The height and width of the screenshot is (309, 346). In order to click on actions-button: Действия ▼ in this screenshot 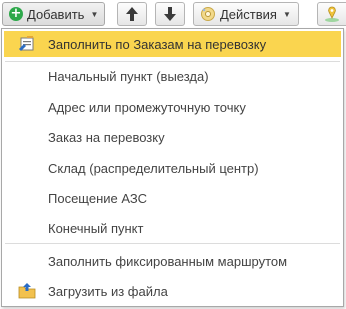, I will do `click(246, 14)`.